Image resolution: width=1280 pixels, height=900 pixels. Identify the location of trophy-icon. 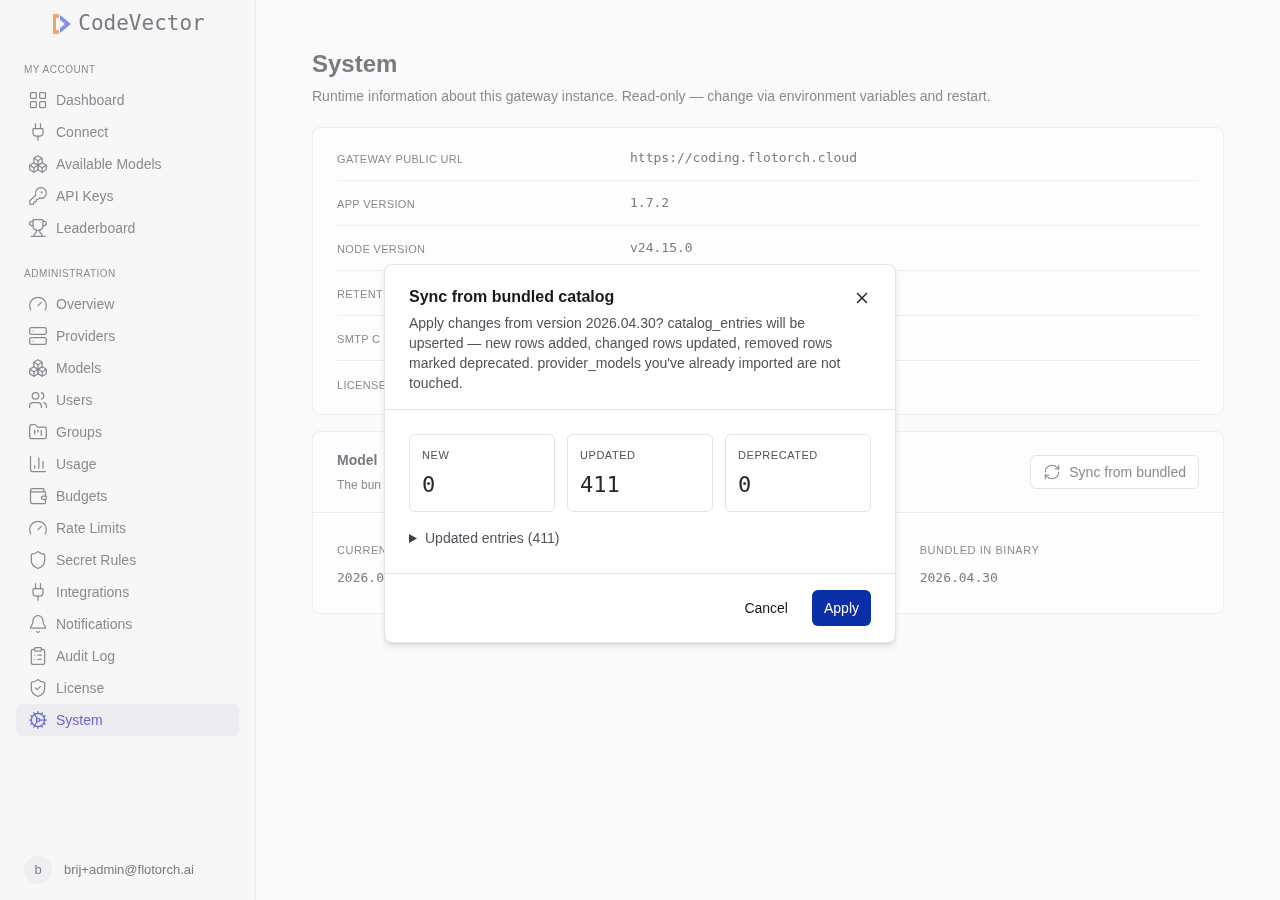
(38, 228).